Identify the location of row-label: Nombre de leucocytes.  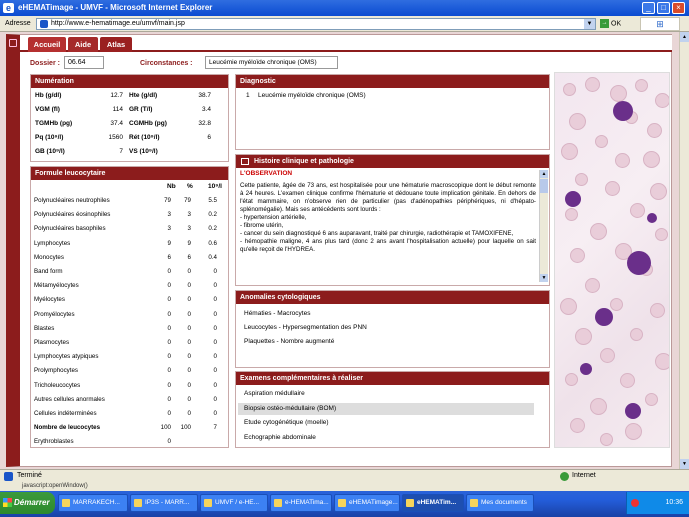
(67, 428).